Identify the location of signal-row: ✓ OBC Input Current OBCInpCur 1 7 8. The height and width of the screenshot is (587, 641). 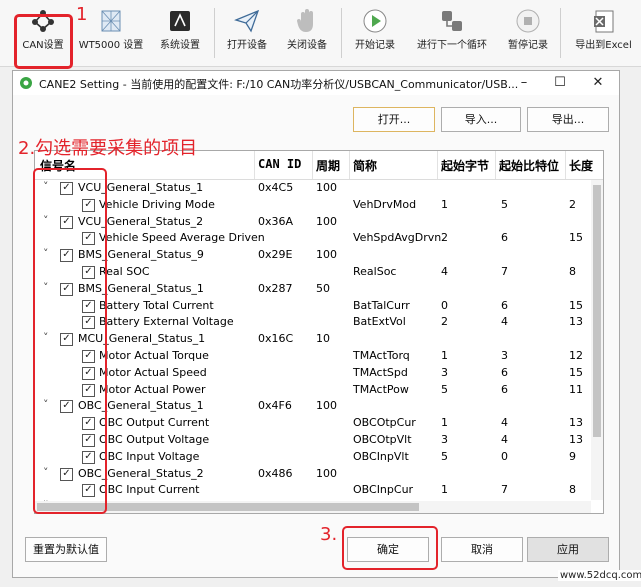
(319, 490).